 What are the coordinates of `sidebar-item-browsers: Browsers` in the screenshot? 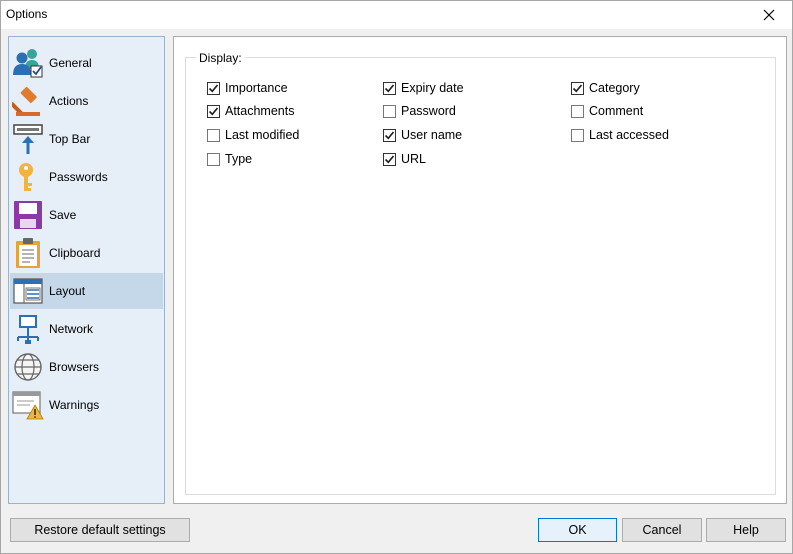 It's located at (86, 367).